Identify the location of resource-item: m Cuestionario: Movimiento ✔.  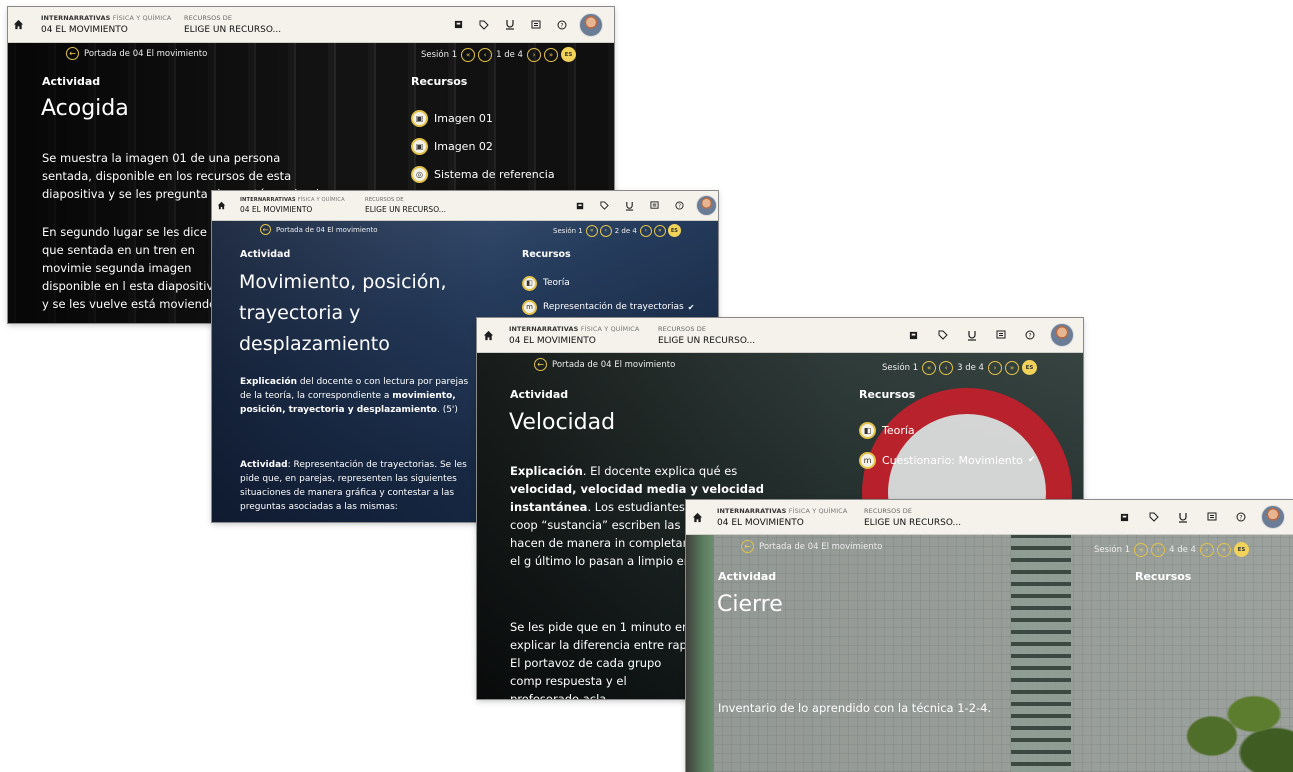
(947, 460).